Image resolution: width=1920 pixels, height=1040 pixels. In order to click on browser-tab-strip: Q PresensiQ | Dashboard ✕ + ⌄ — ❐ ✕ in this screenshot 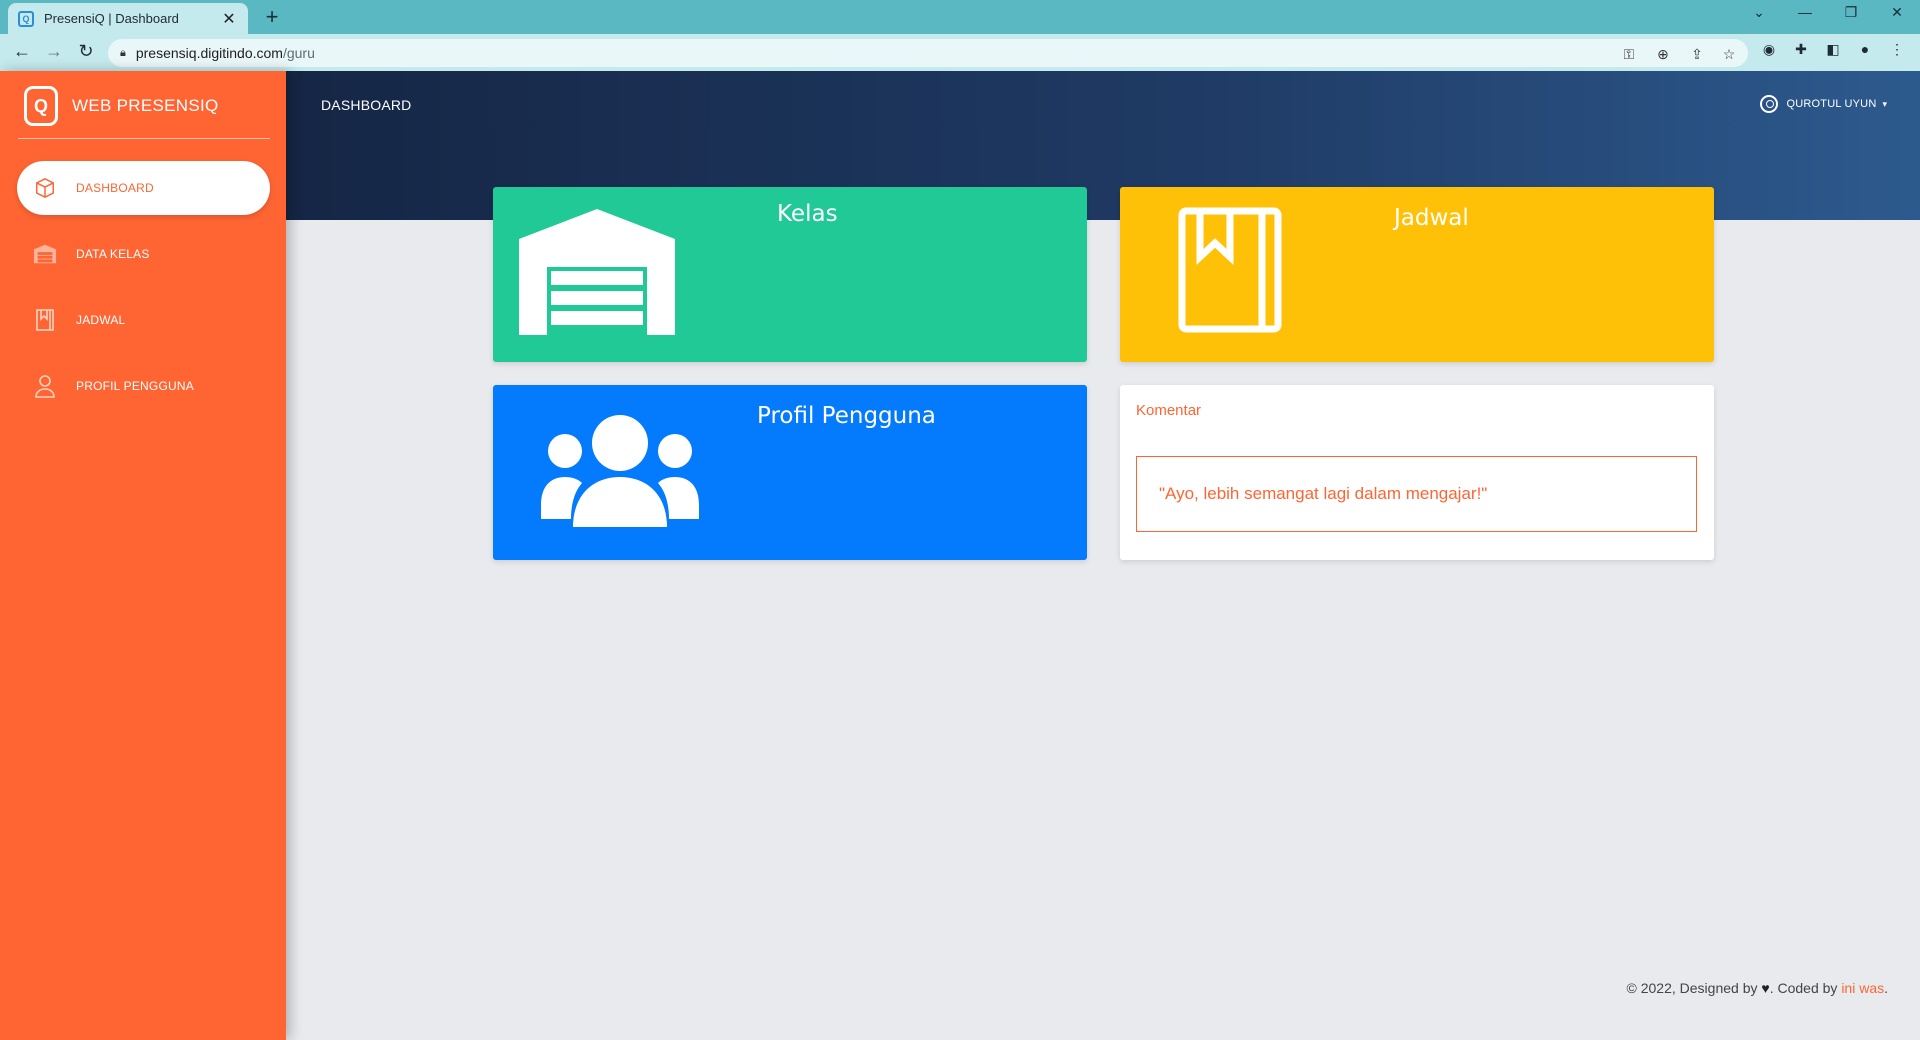, I will do `click(960, 17)`.